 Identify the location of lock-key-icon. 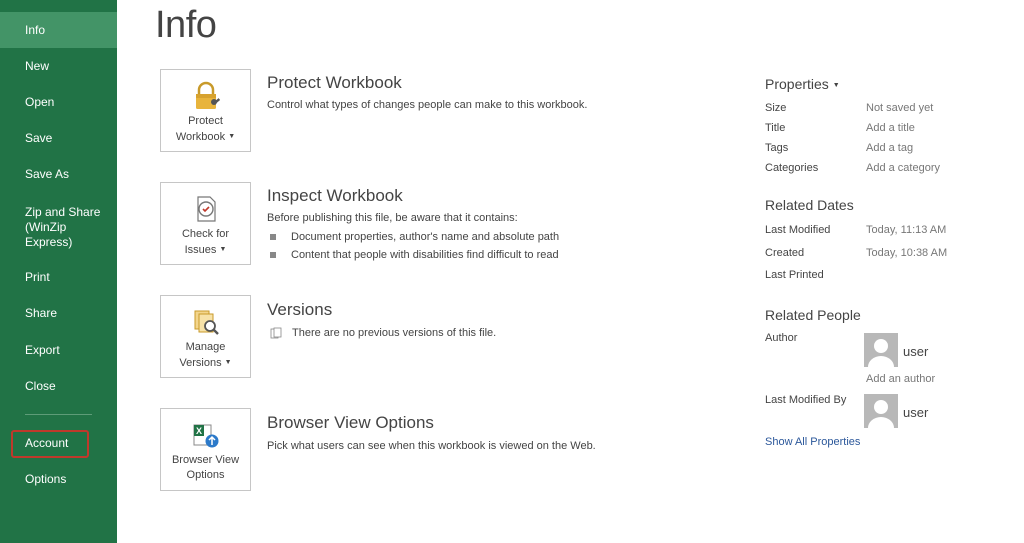
(207, 95).